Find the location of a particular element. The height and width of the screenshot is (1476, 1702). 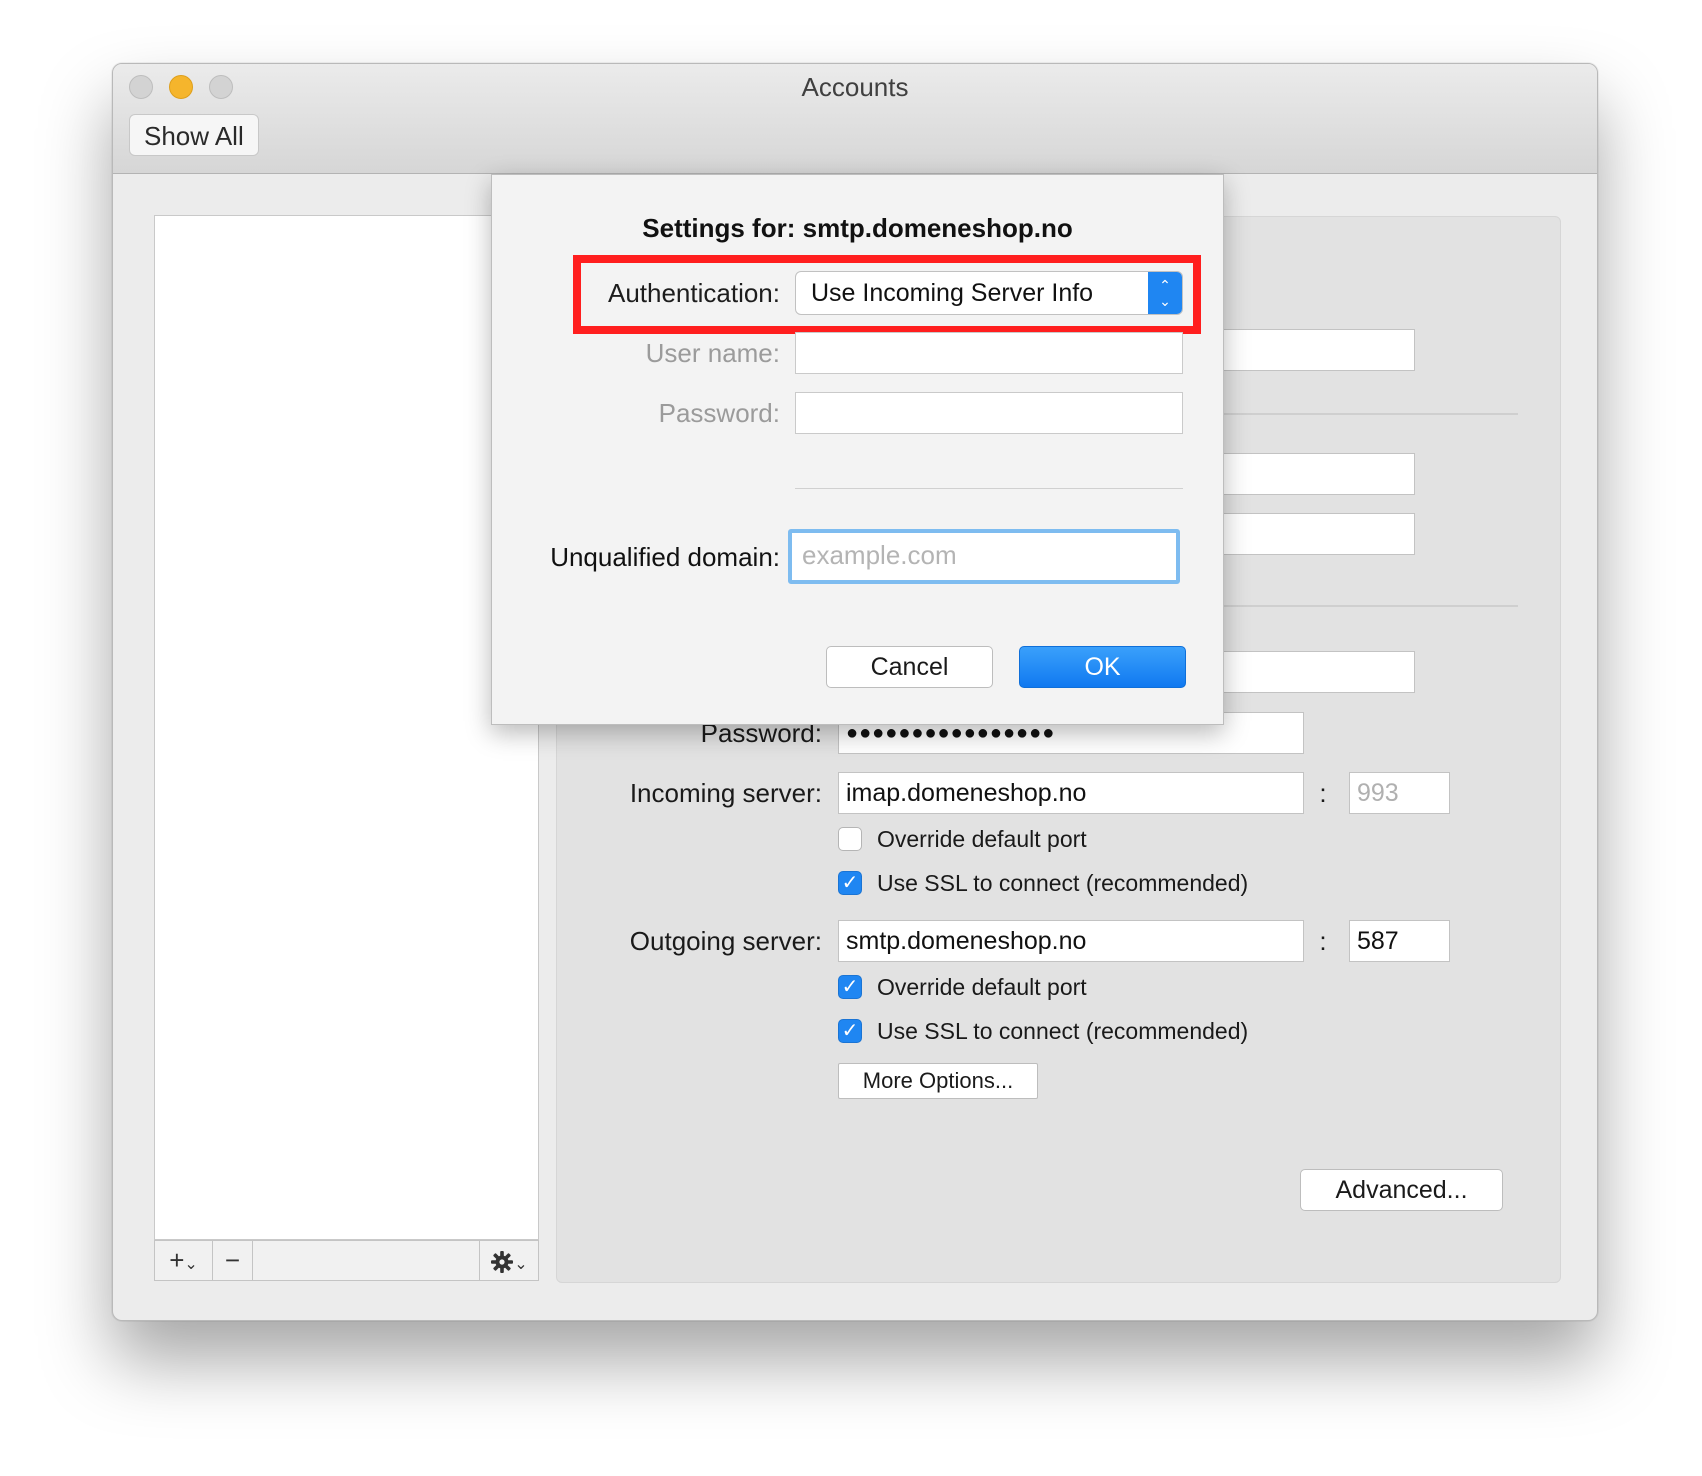

password-label: Password: is located at coordinates (719, 413).